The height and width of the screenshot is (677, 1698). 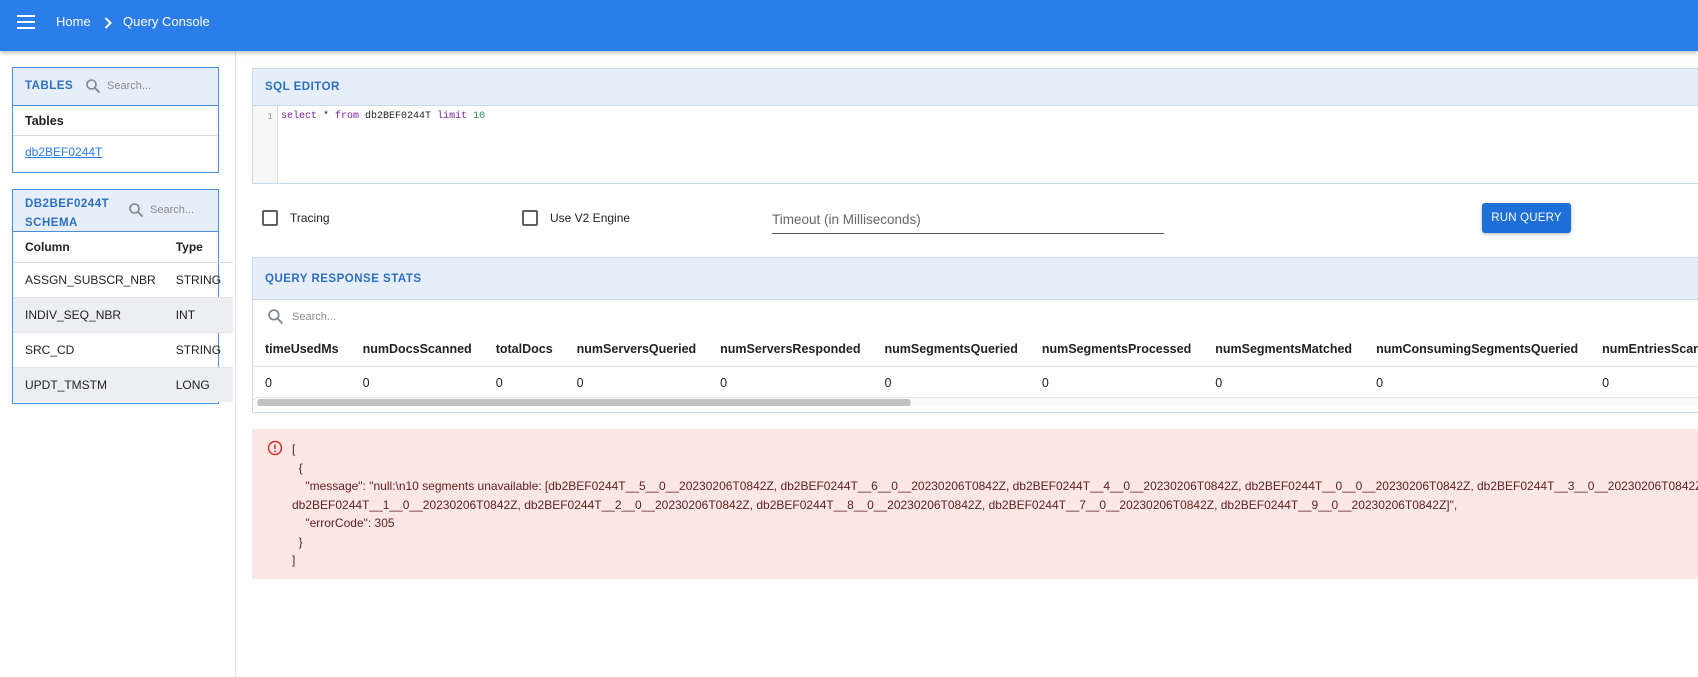 I want to click on schema-header-row: Column Type, so click(x=123, y=247).